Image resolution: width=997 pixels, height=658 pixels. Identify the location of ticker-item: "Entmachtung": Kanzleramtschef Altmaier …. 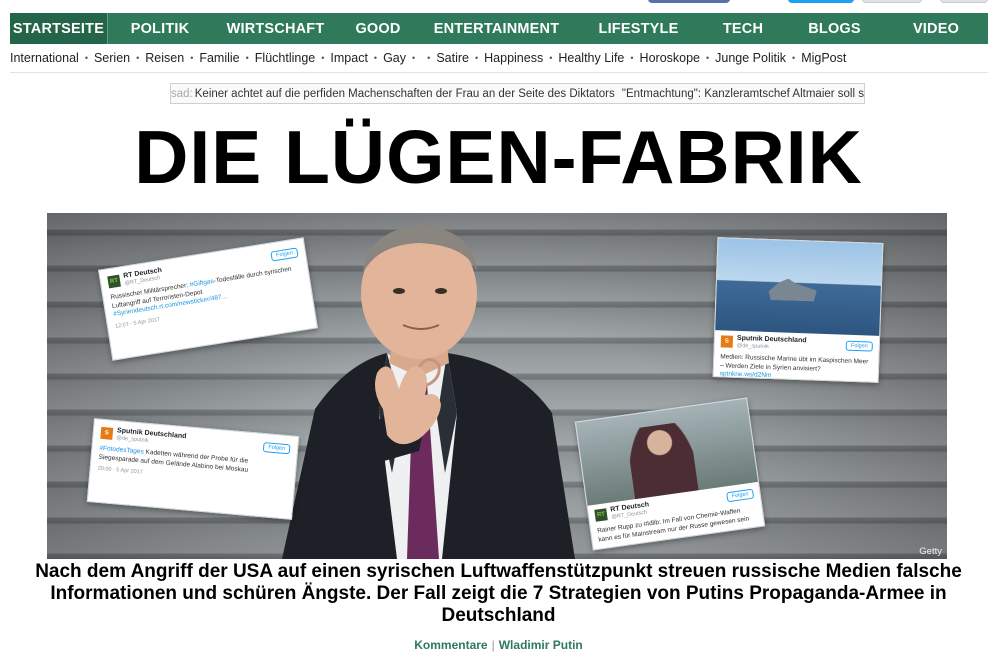
(742, 94).